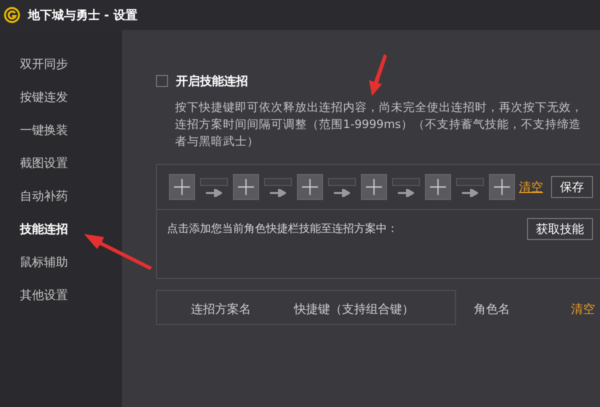 This screenshot has width=600, height=407. I want to click on window-title: 地下城与勇士 - 设置, so click(83, 15).